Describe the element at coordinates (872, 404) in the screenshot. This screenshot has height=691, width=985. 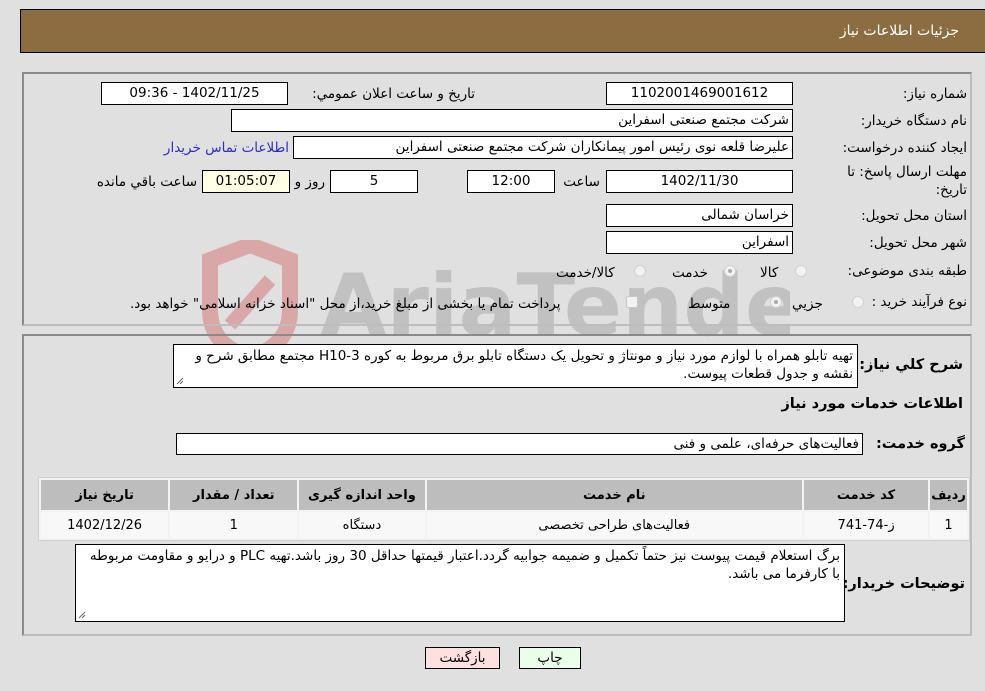
I see `services-section-title: اطلاعات خدمات مورد نیاز` at that location.